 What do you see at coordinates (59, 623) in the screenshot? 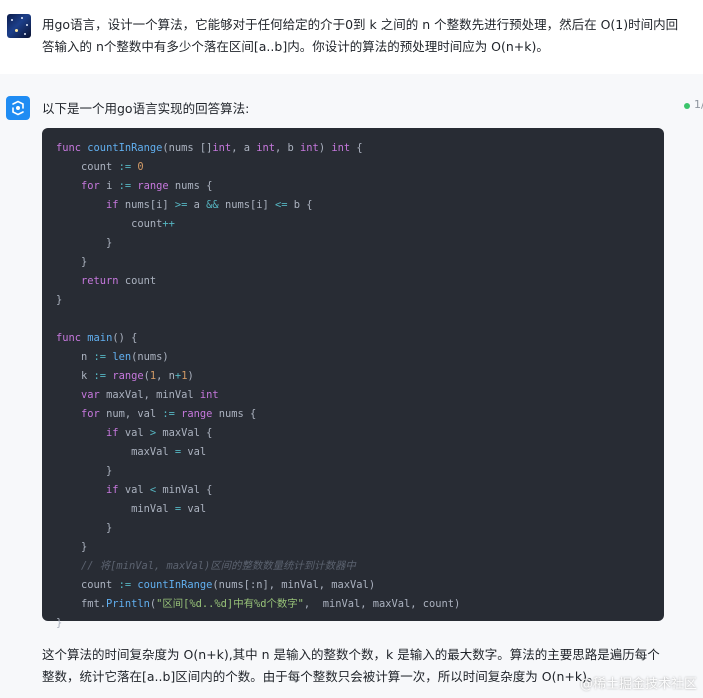
I see `code-line-26: }` at bounding box center [59, 623].